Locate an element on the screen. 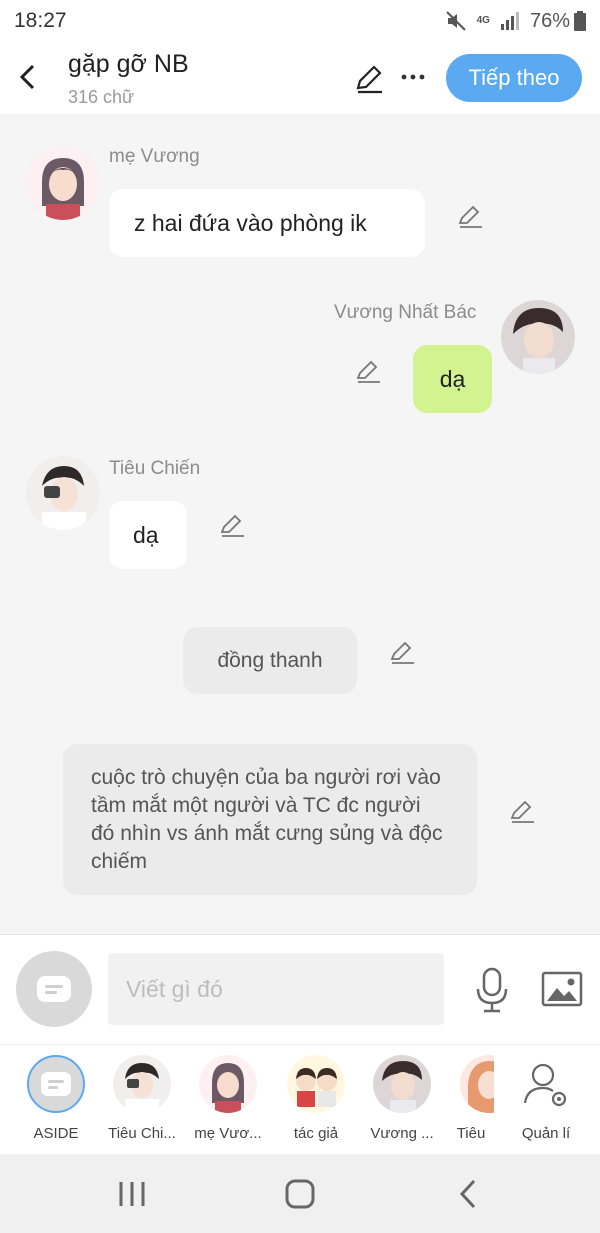 The image size is (600, 1233). image-icon is located at coordinates (562, 989).